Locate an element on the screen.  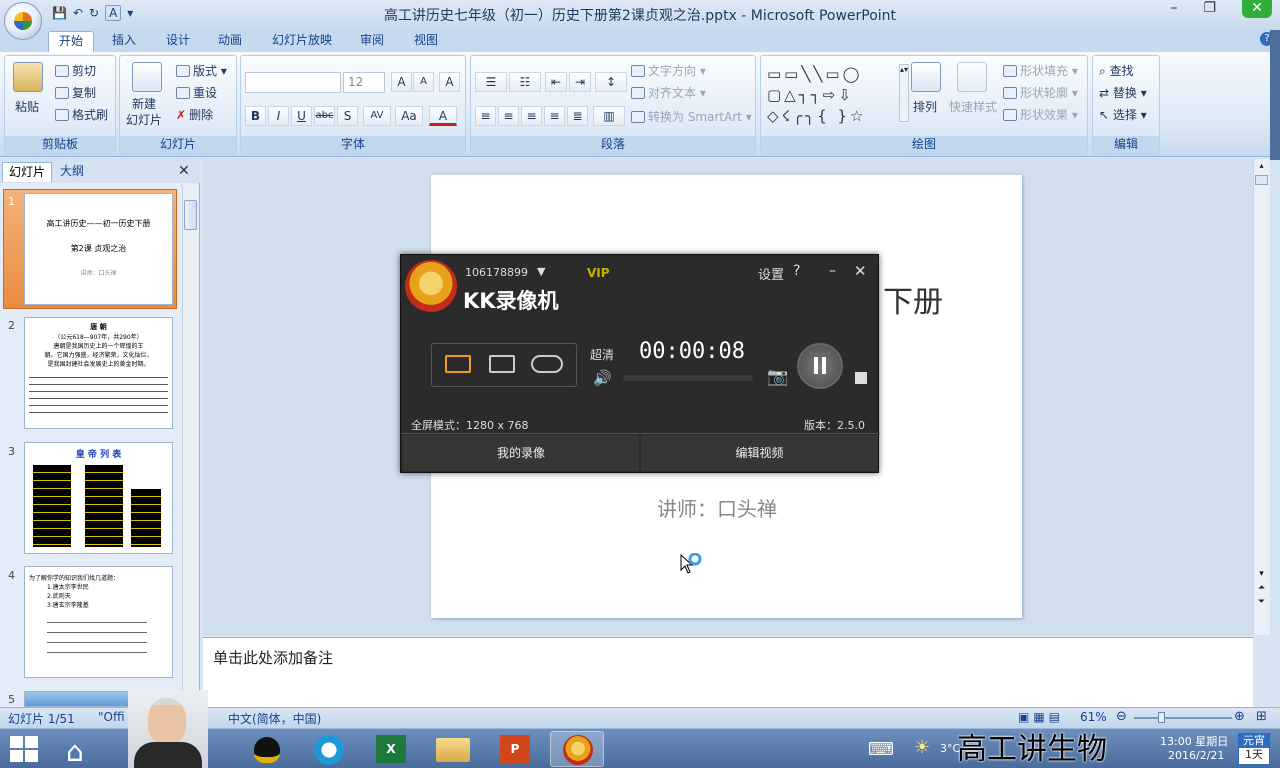
arrange-icon is located at coordinates (926, 77).